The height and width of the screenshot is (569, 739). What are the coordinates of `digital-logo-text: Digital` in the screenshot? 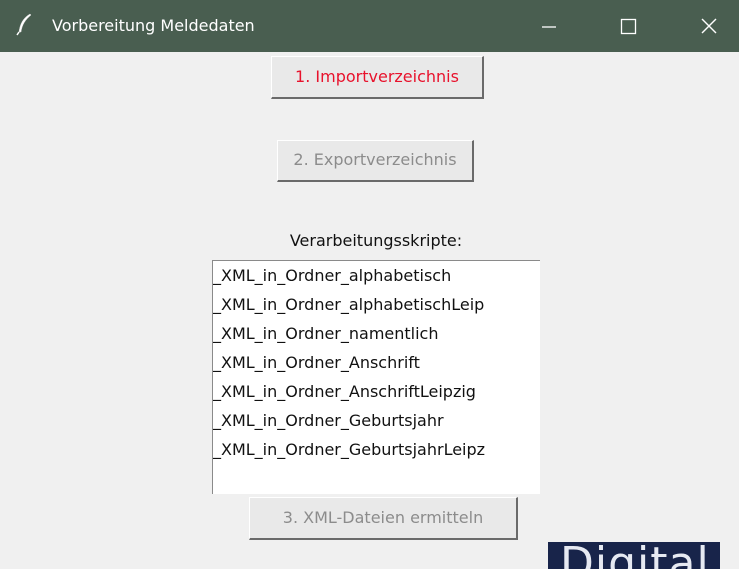 It's located at (635, 555).